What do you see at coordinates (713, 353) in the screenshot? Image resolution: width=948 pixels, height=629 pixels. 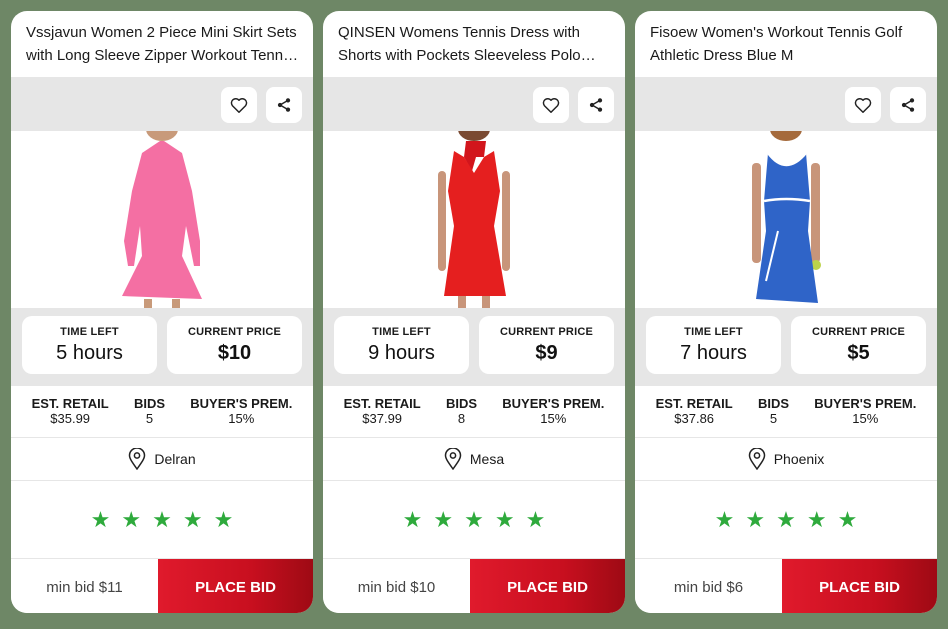 I see `time-left-value: 7 hours` at bounding box center [713, 353].